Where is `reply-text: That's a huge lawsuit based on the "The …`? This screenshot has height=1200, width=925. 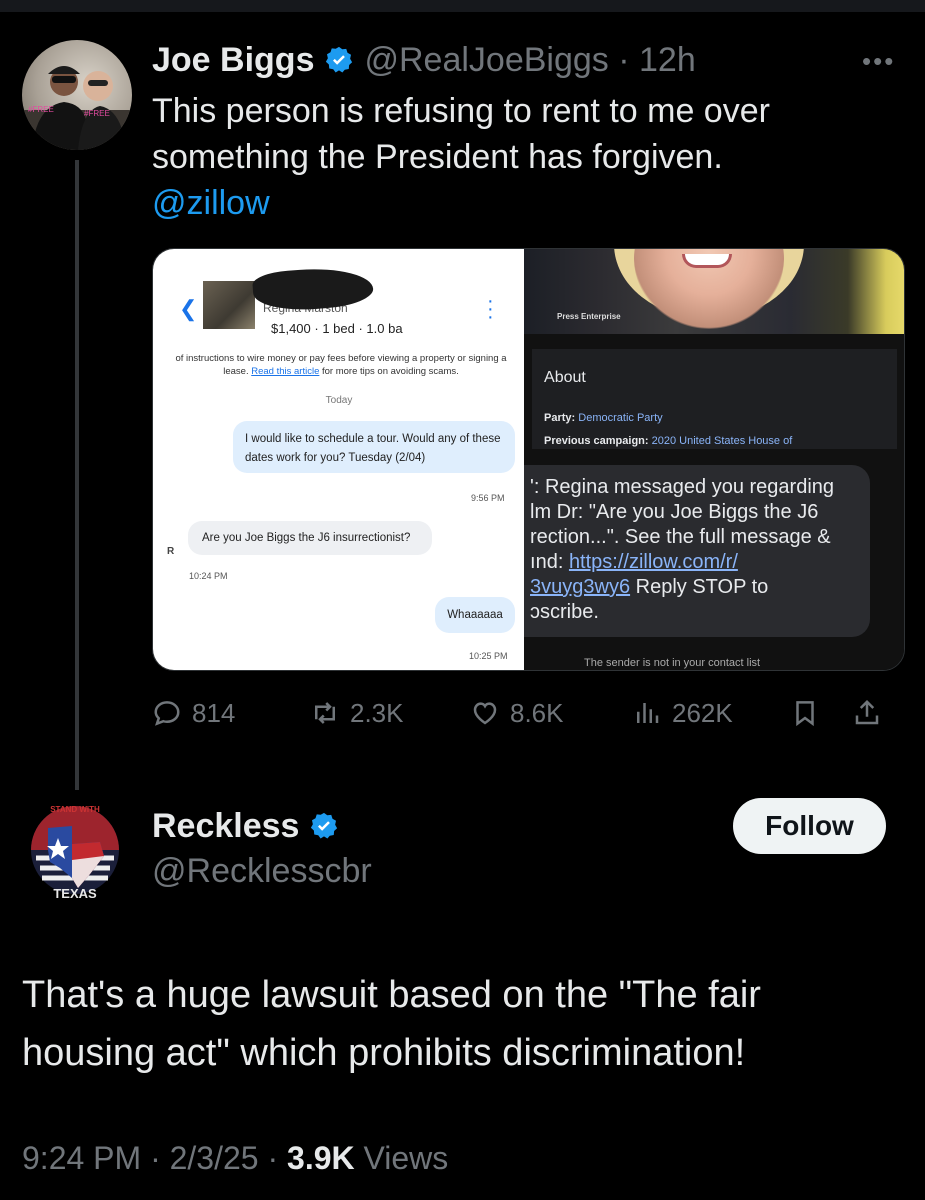
reply-text: That's a huge lawsuit based on the "The … is located at coordinates (391, 1024).